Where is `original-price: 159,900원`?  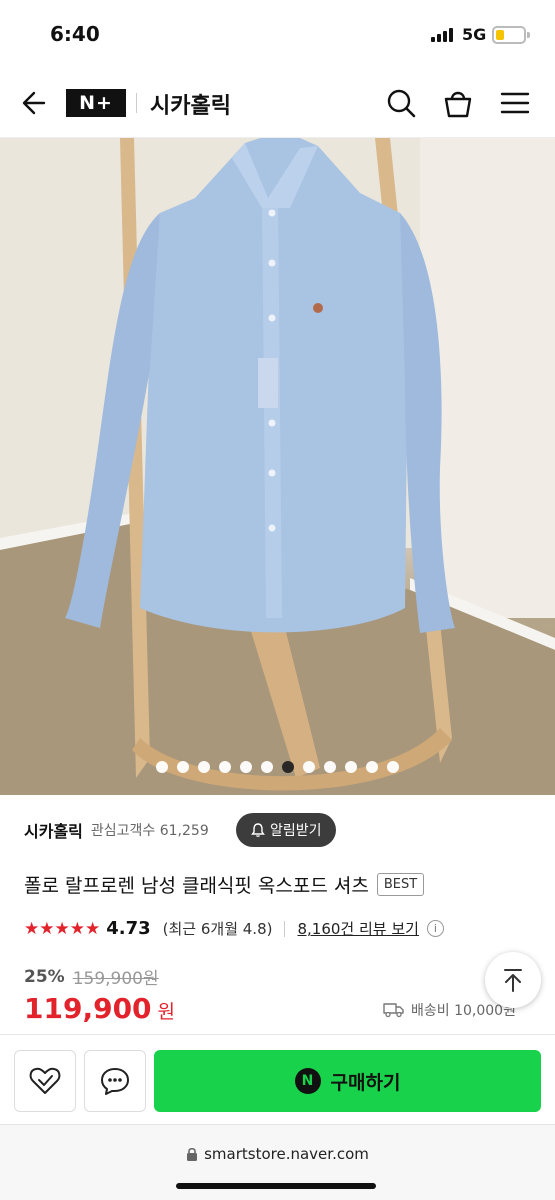 original-price: 159,900원 is located at coordinates (115, 979).